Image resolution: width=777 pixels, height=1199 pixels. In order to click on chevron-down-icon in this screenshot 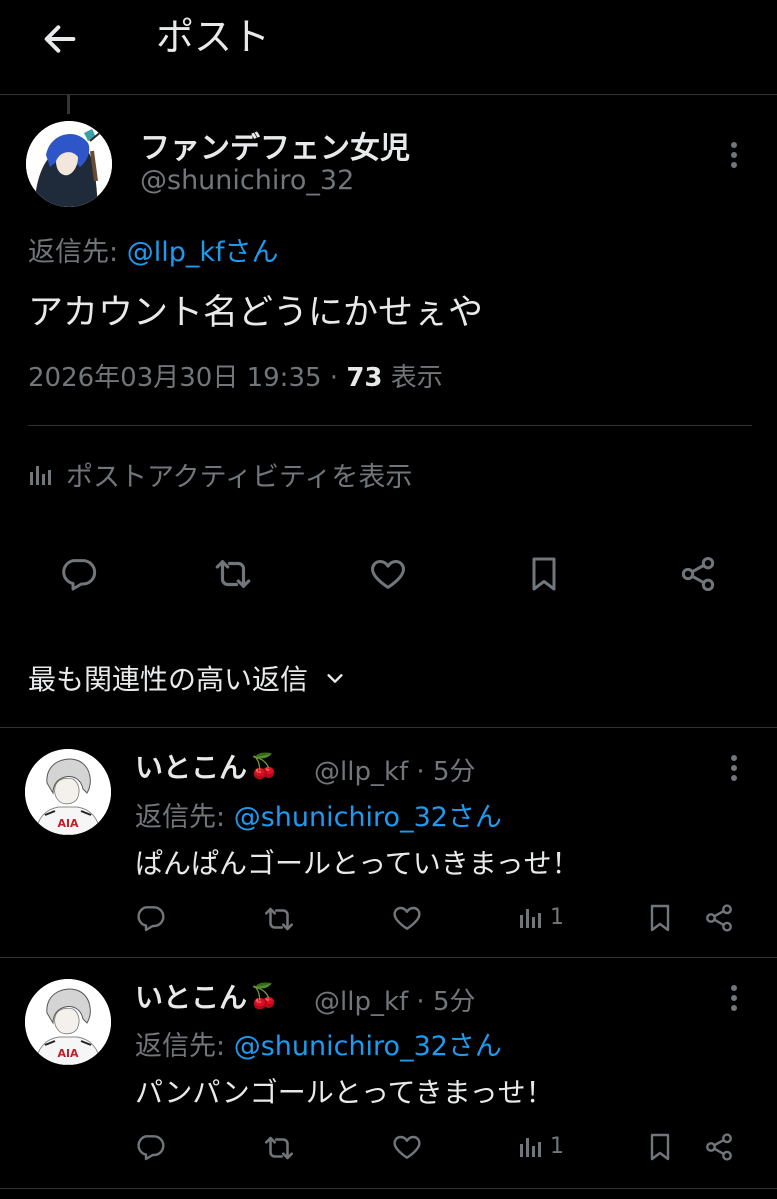, I will do `click(335, 678)`.